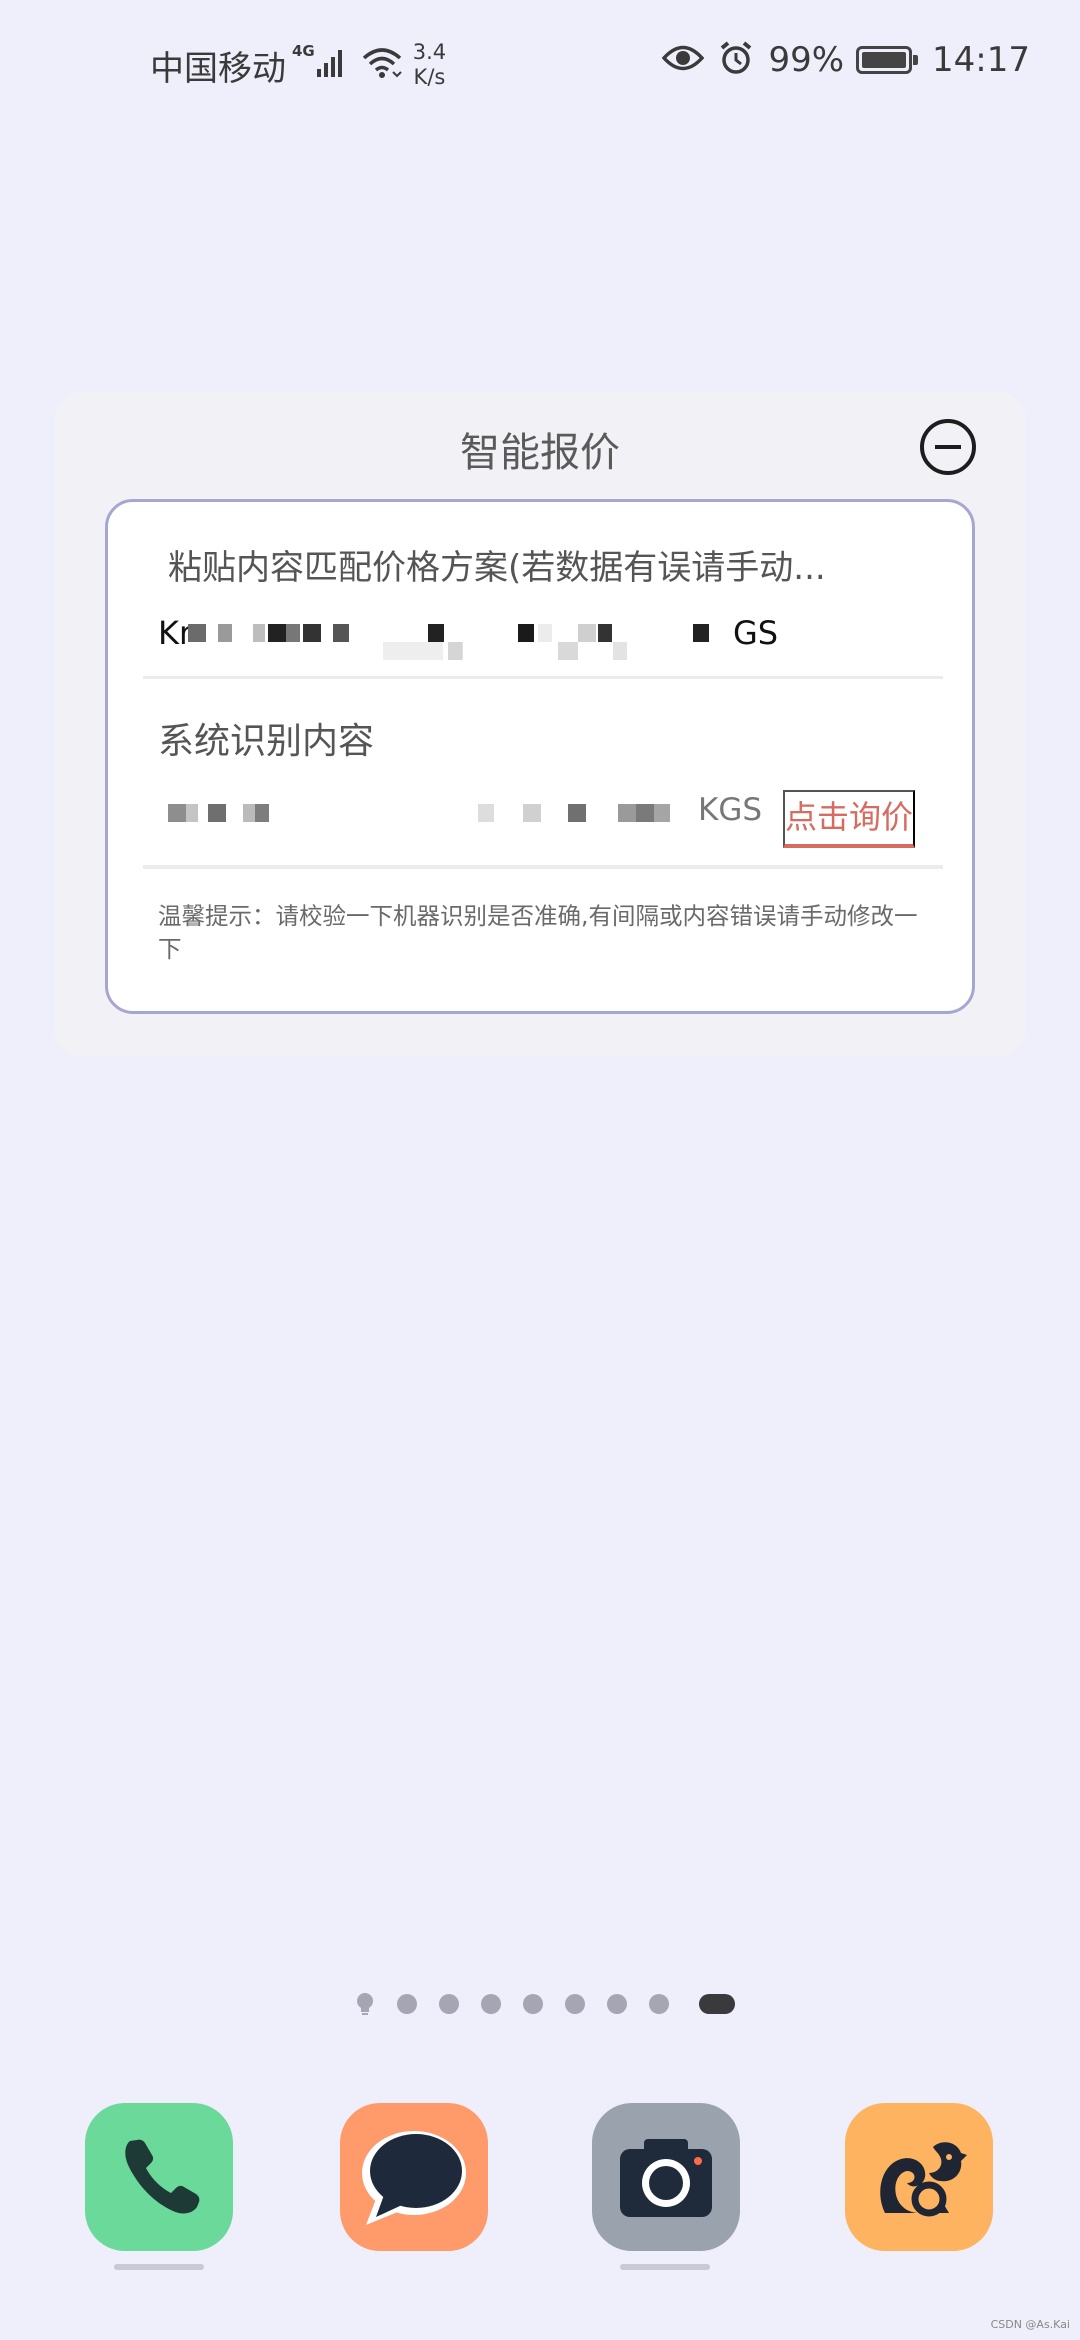 Image resolution: width=1080 pixels, height=2340 pixels. Describe the element at coordinates (538, 932) in the screenshot. I see `tip-text: 温馨提示：请校验一下机器识别是否准确,有间隔或内容错误请手动修改一下` at that location.